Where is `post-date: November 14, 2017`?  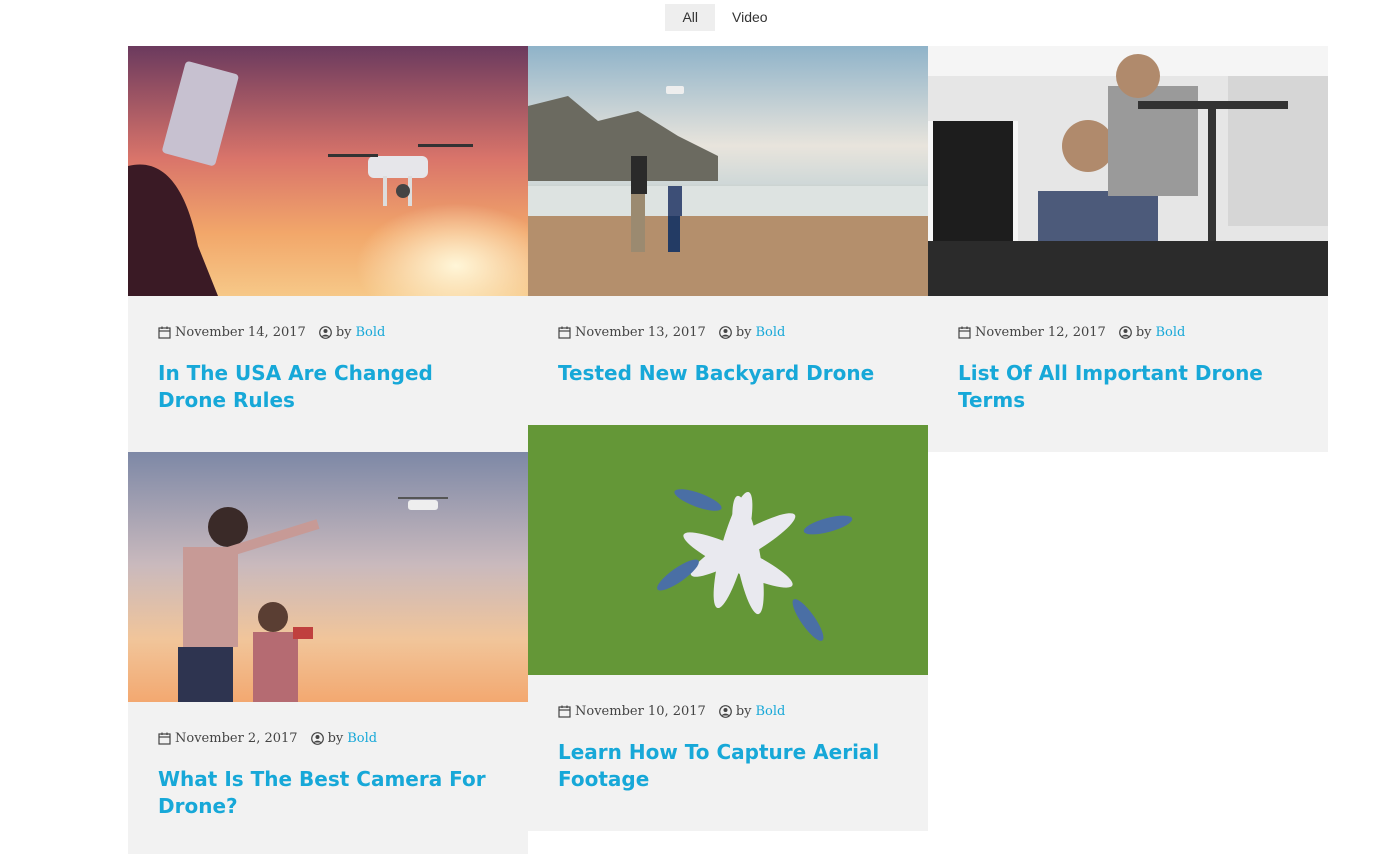 post-date: November 14, 2017 is located at coordinates (240, 332).